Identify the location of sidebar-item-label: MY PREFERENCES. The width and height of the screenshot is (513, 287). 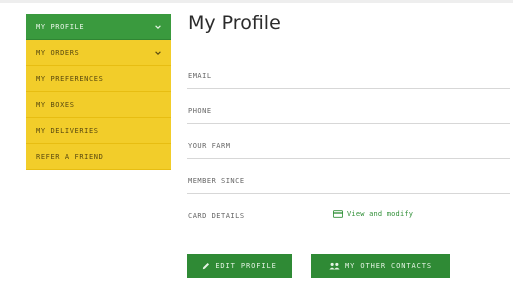
(70, 78).